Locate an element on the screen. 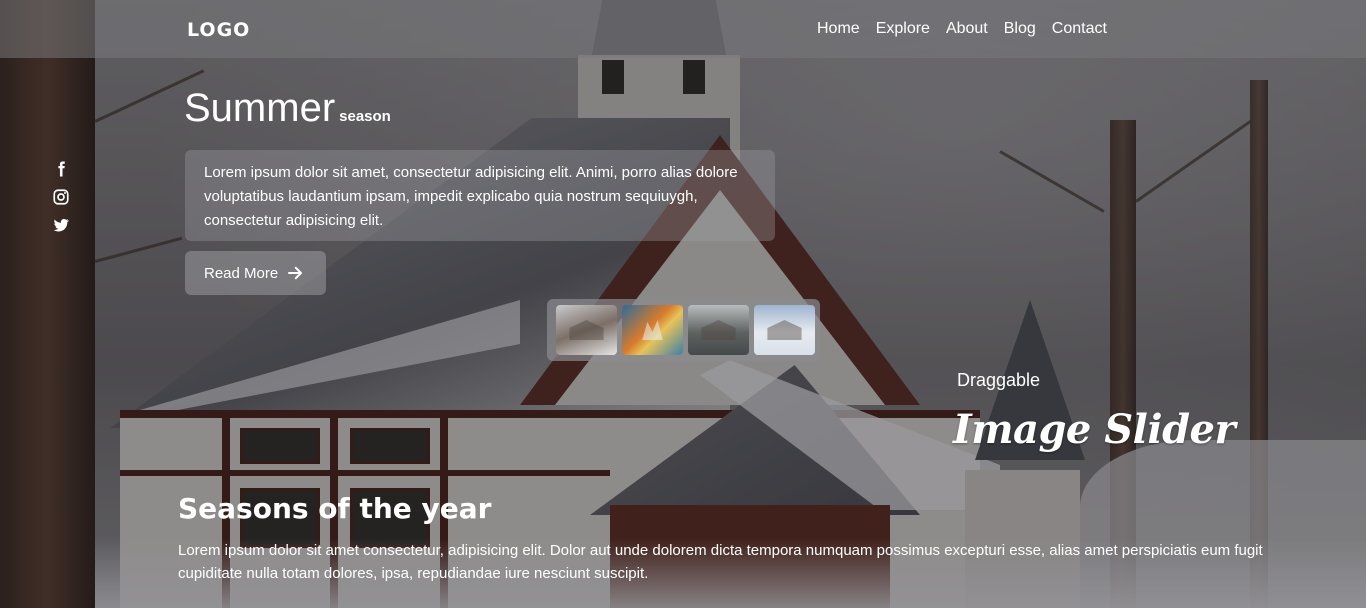 This screenshot has height=608, width=1366. logo: LOGO is located at coordinates (218, 30).